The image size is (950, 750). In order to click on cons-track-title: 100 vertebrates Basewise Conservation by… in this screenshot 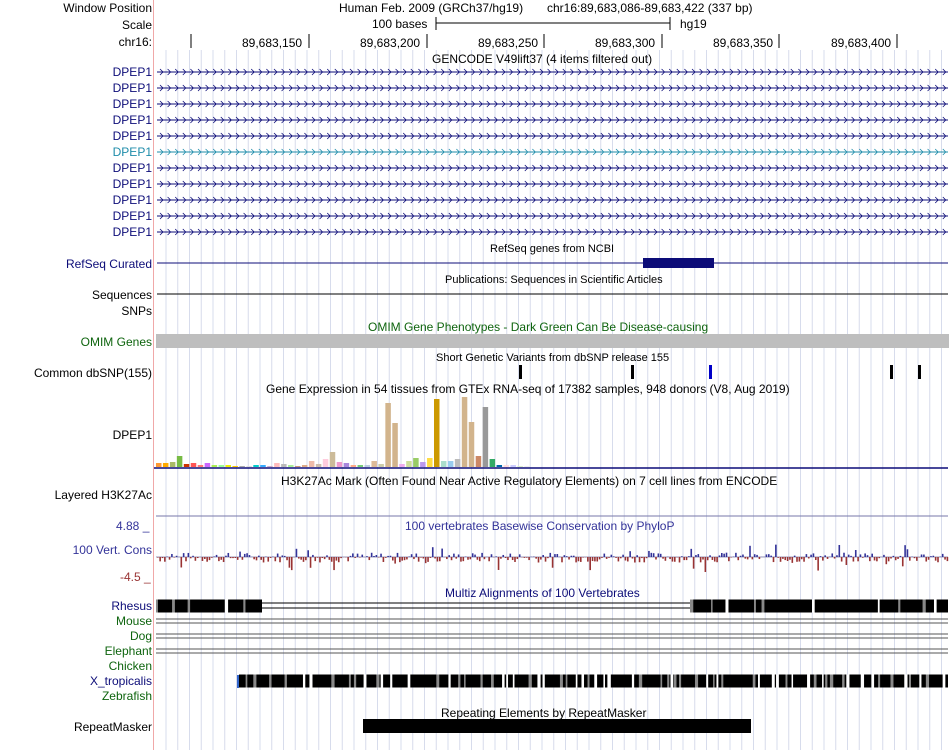, I will do `click(540, 526)`.